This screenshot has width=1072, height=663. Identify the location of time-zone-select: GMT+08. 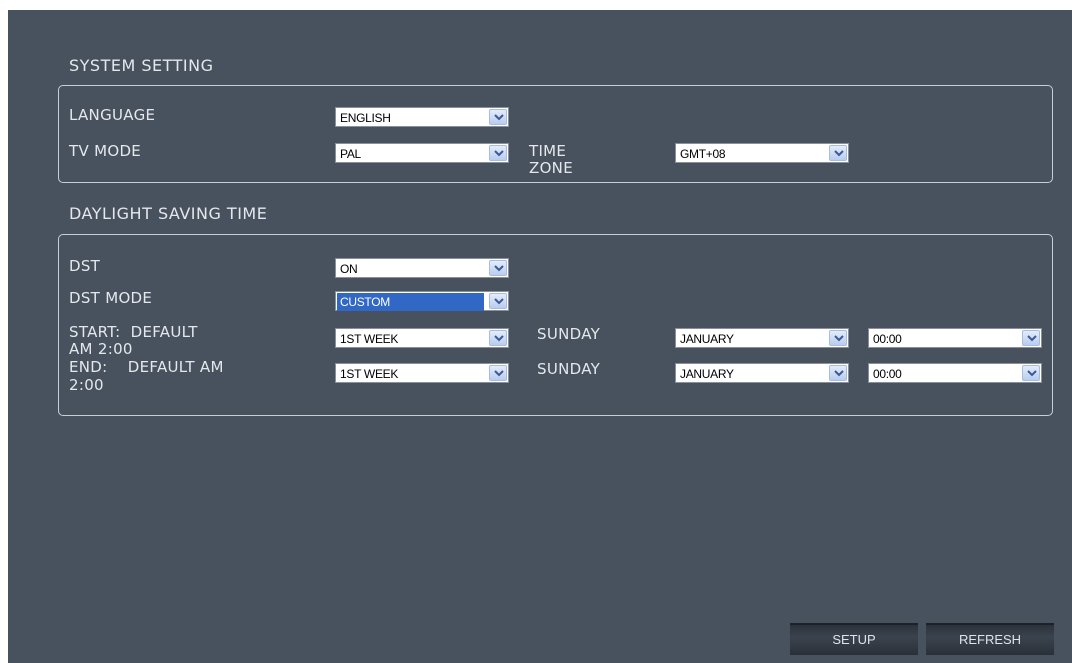
(762, 153).